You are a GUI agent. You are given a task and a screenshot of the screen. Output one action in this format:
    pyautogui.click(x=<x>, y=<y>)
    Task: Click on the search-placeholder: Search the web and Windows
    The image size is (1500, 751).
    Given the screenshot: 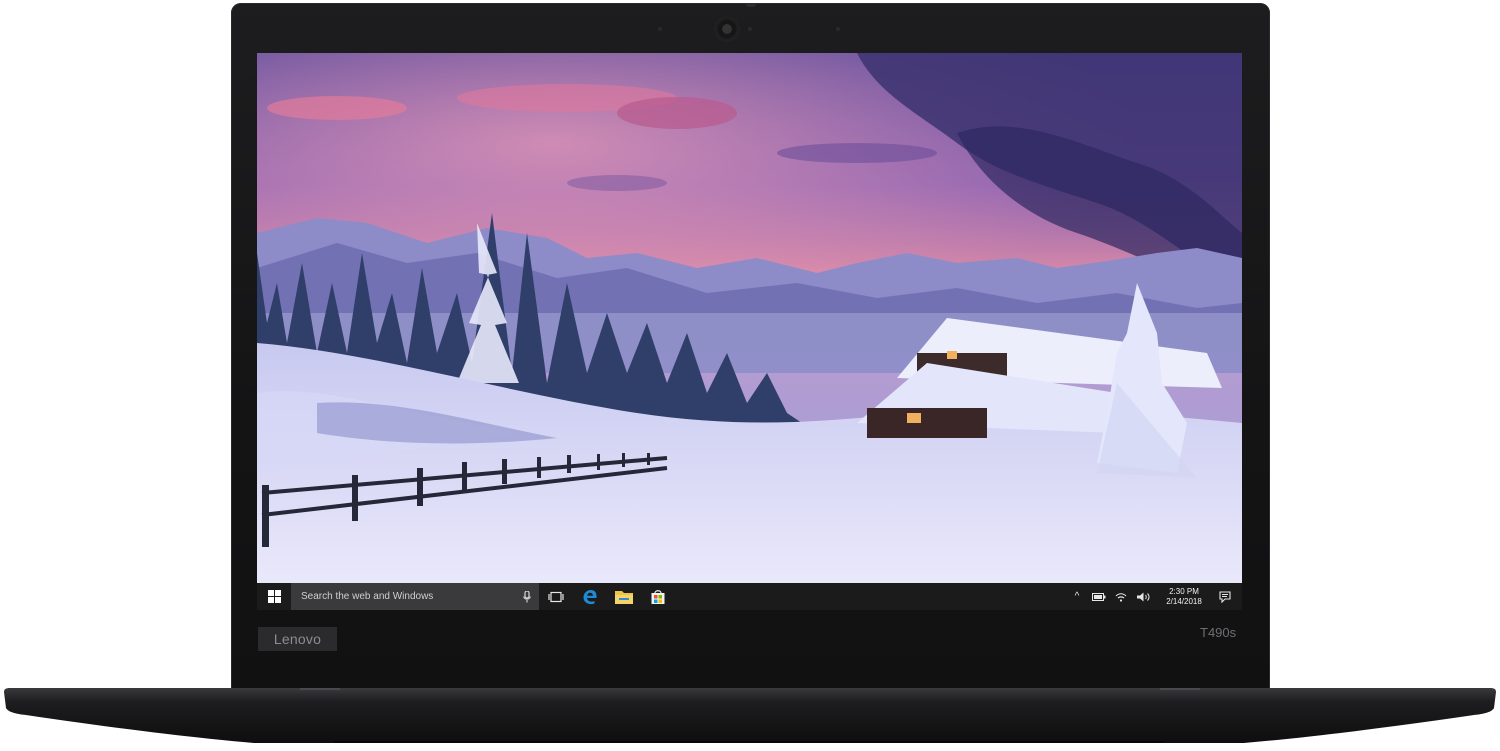 What is the action you would take?
    pyautogui.click(x=367, y=596)
    